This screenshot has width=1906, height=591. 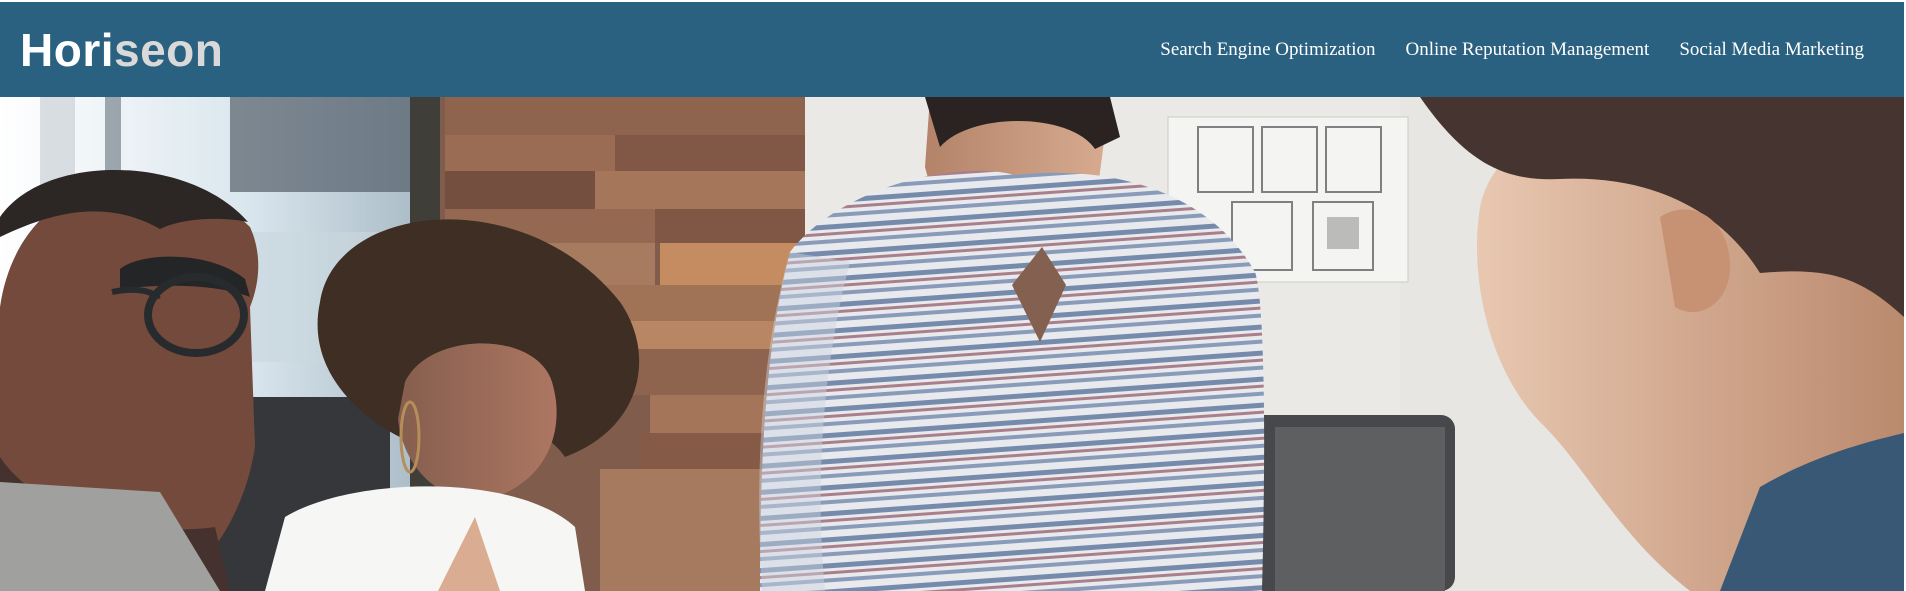 What do you see at coordinates (67, 49) in the screenshot?
I see `logo-main-text: Hori` at bounding box center [67, 49].